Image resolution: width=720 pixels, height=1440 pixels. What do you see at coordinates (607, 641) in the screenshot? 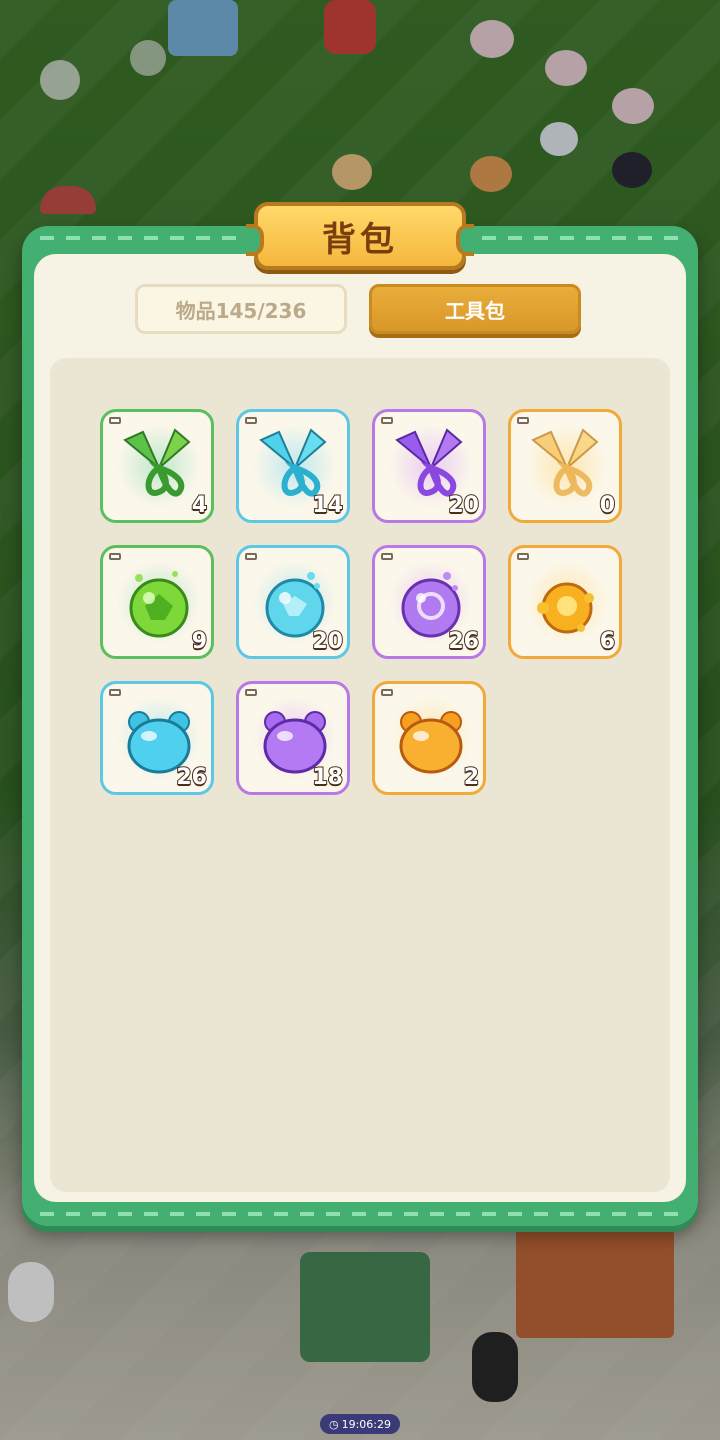
I see `item-count: 6` at bounding box center [607, 641].